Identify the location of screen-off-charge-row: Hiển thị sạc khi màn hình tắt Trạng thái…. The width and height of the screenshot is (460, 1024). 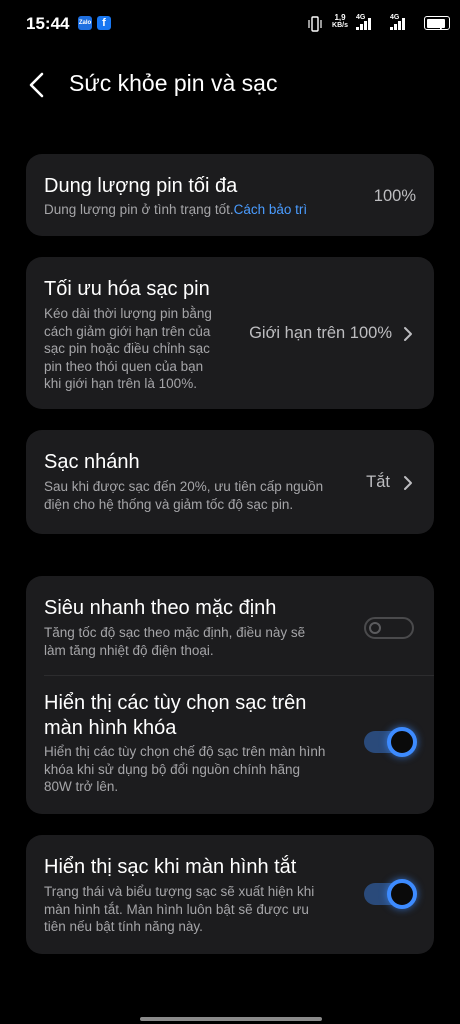
(230, 894).